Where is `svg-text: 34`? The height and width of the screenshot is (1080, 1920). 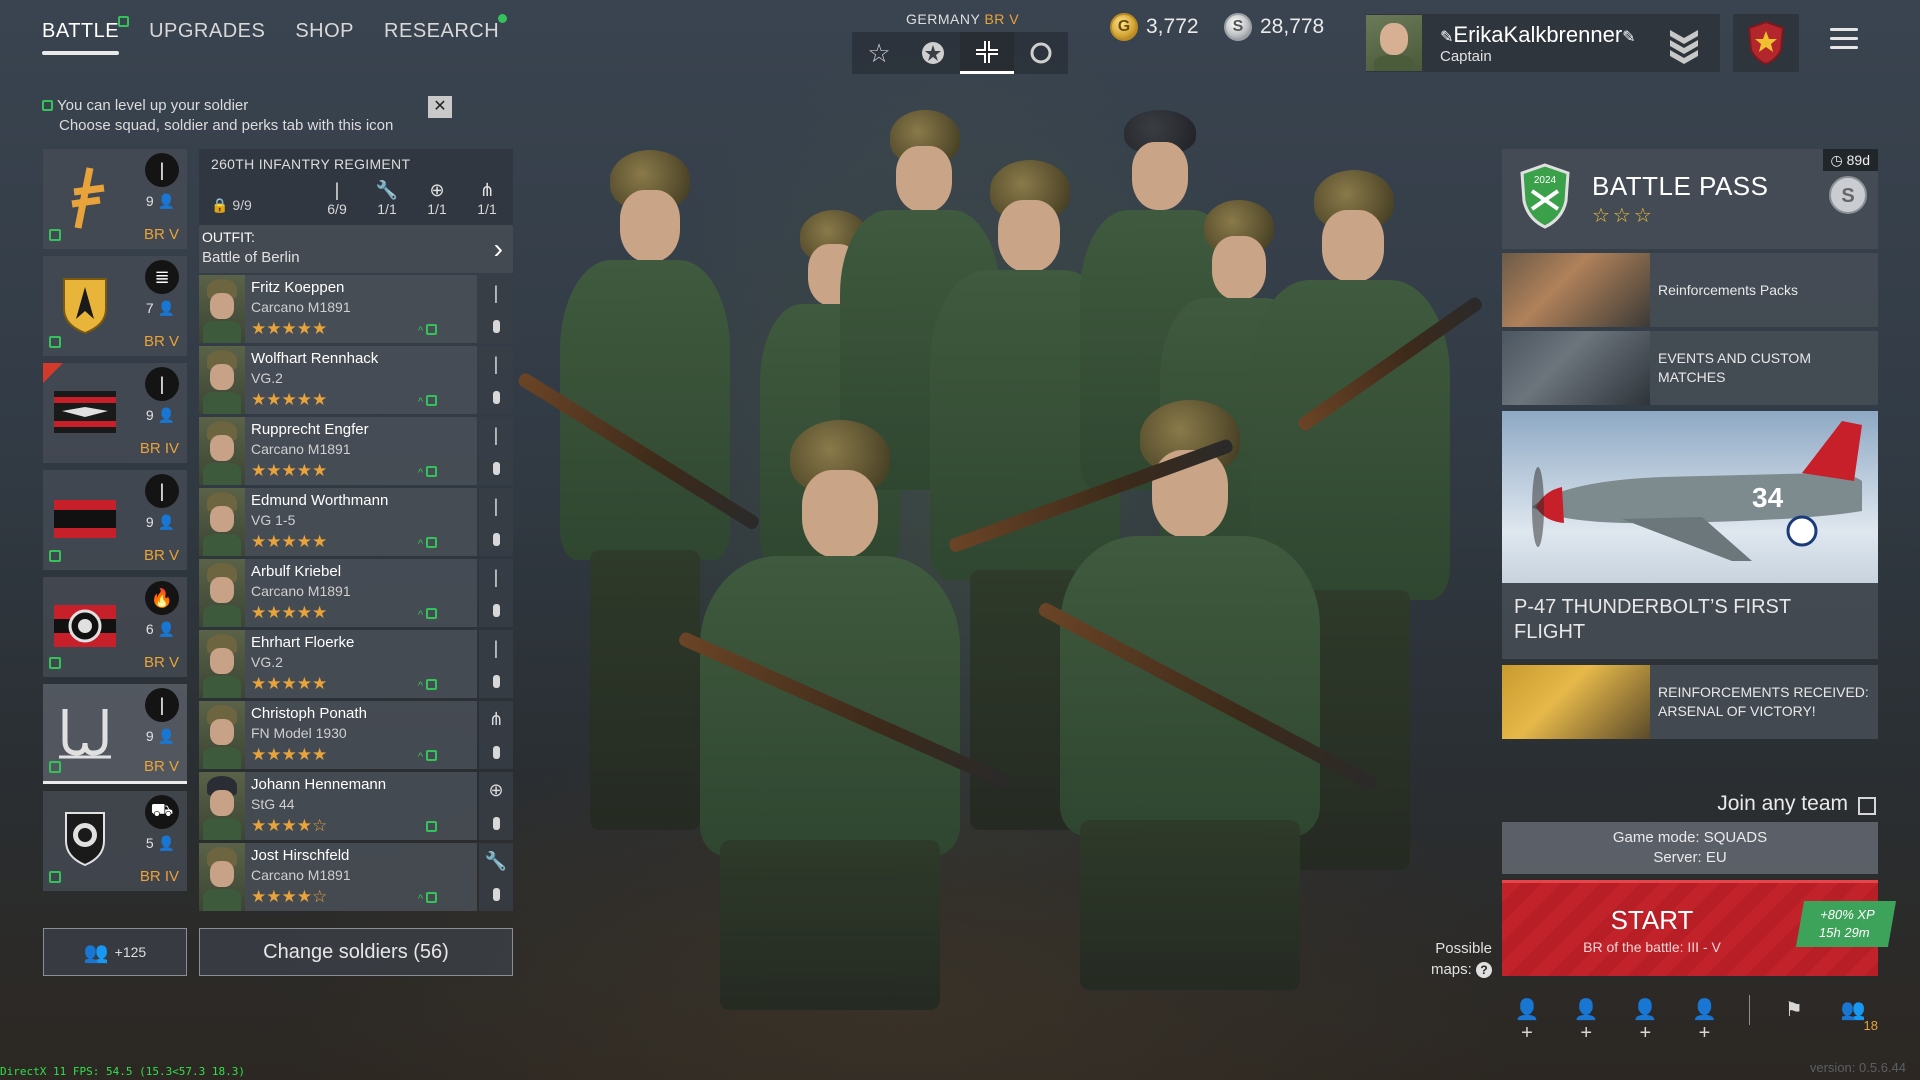 svg-text: 34 is located at coordinates (1768, 497).